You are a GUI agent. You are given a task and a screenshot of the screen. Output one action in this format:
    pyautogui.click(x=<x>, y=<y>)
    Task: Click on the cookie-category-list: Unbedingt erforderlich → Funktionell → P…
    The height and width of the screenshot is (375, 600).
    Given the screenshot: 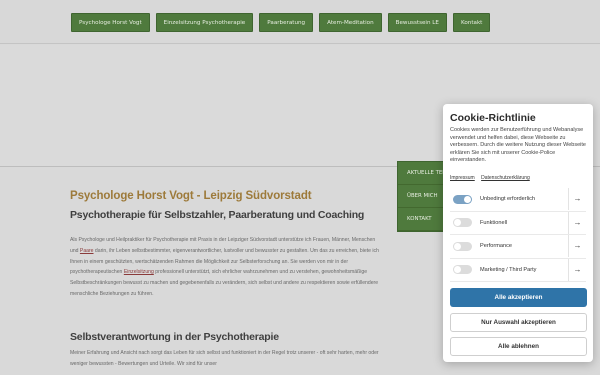 What is the action you would take?
    pyautogui.click(x=518, y=235)
    